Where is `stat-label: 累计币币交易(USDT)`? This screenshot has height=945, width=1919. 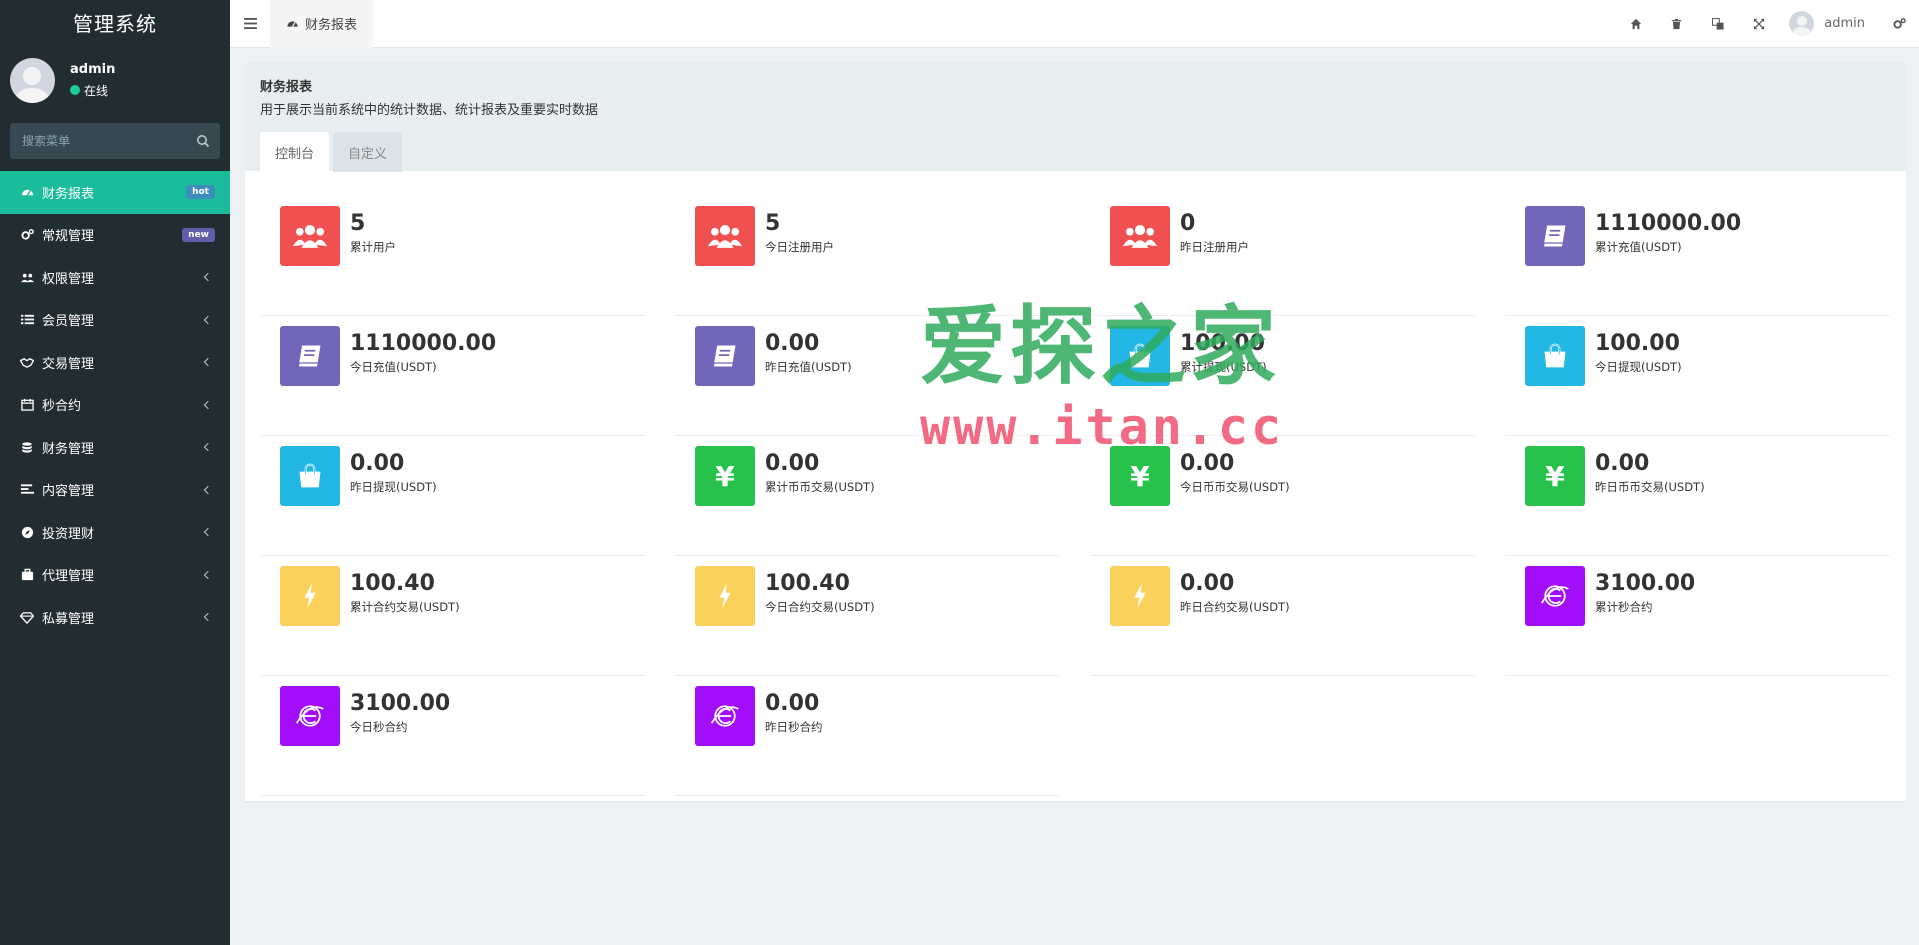
stat-label: 累计币币交易(USDT) is located at coordinates (820, 487).